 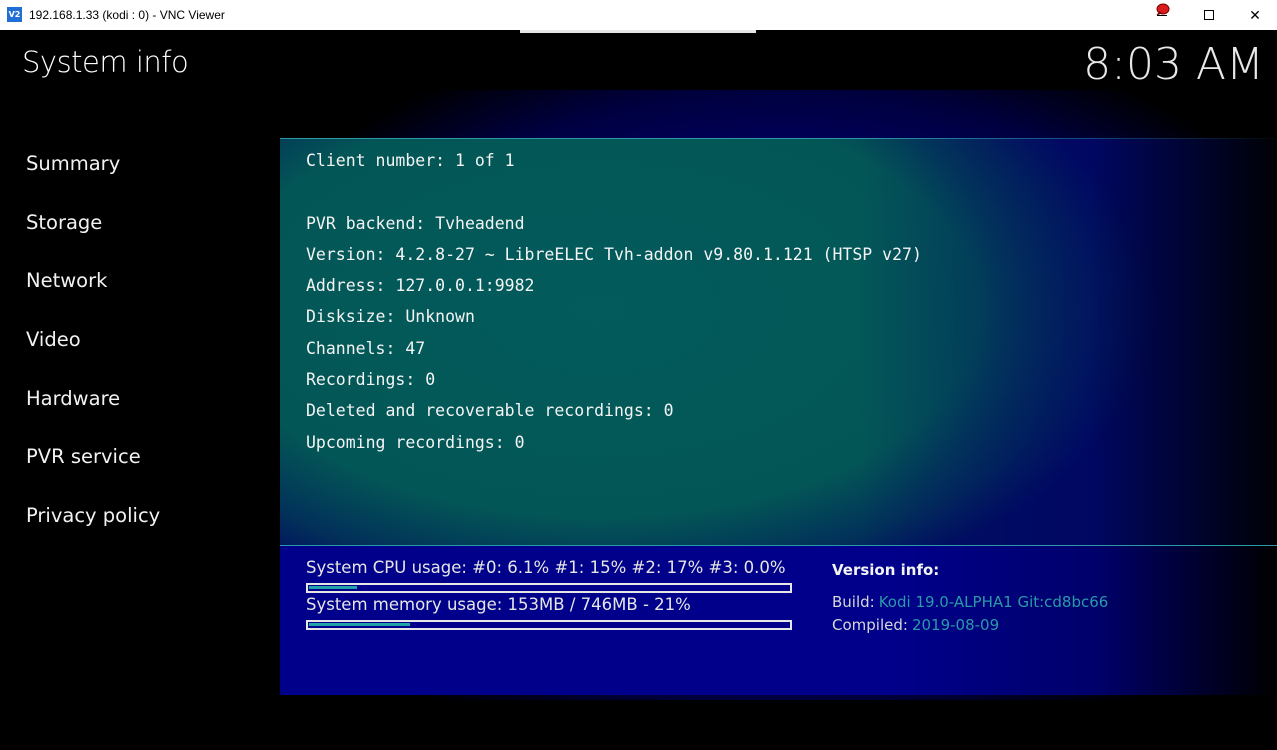 What do you see at coordinates (390, 317) in the screenshot?
I see `disksize: Disksize: Unknown` at bounding box center [390, 317].